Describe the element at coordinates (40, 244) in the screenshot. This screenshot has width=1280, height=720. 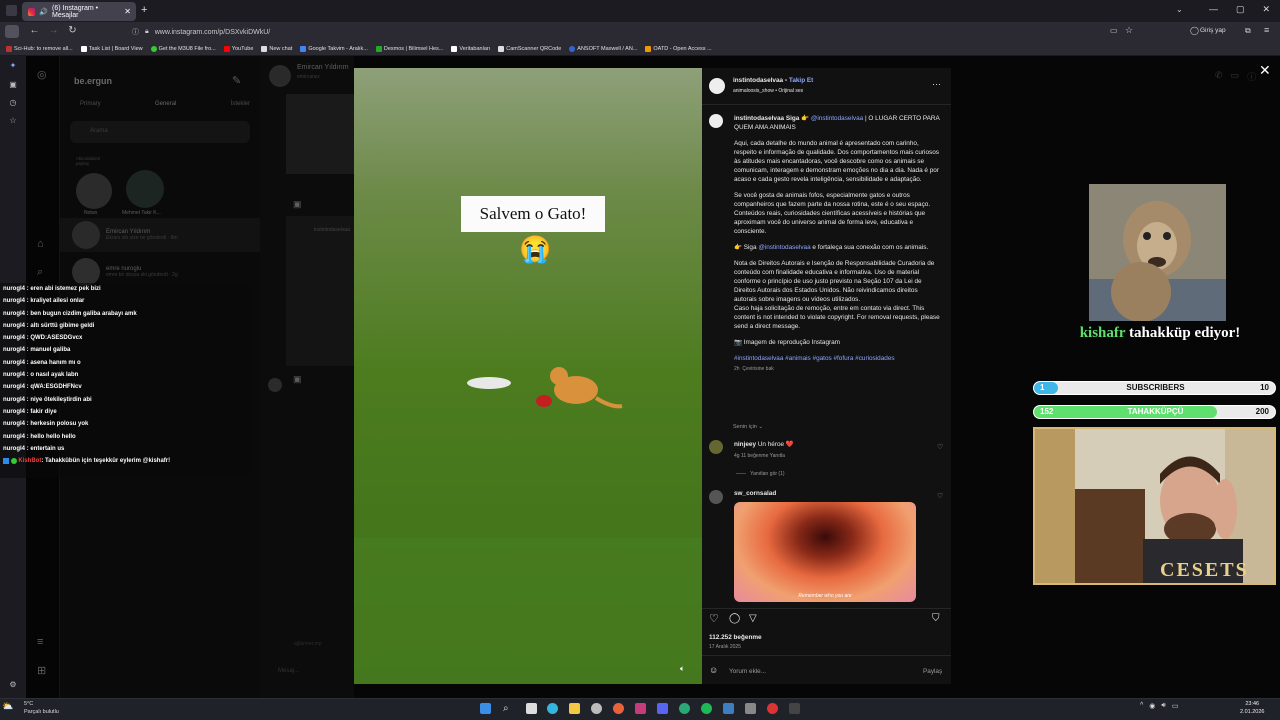
I see `home-icon: ⌂` at that location.